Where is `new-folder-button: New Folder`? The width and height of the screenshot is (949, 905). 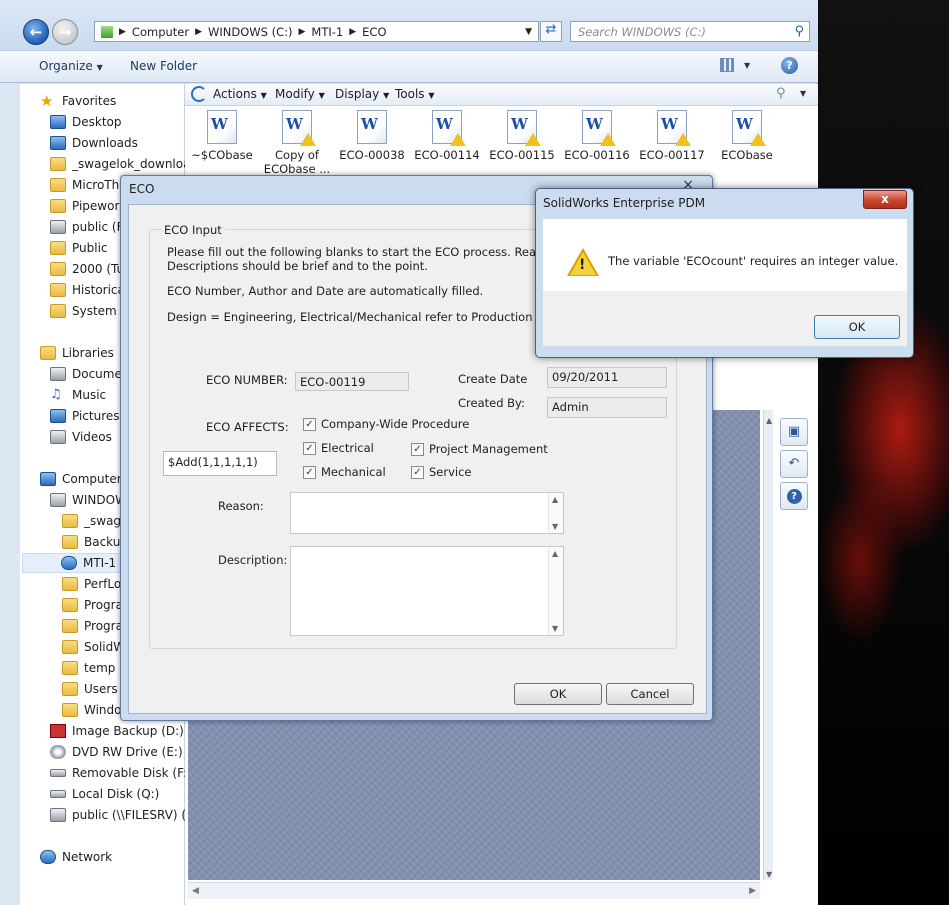 new-folder-button: New Folder is located at coordinates (163, 66).